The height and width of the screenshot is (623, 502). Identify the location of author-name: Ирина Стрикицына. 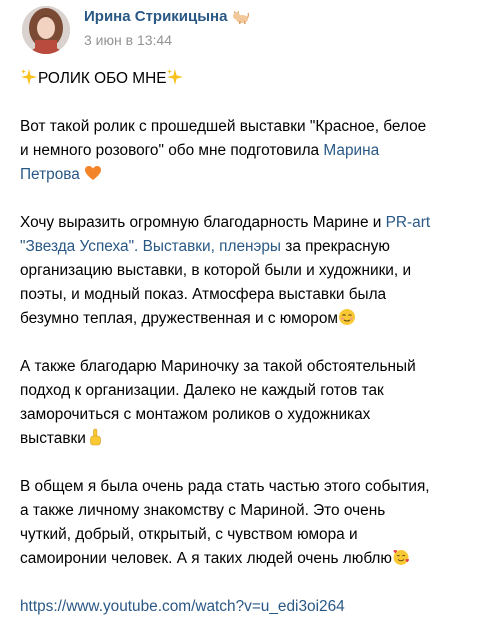
(167, 16).